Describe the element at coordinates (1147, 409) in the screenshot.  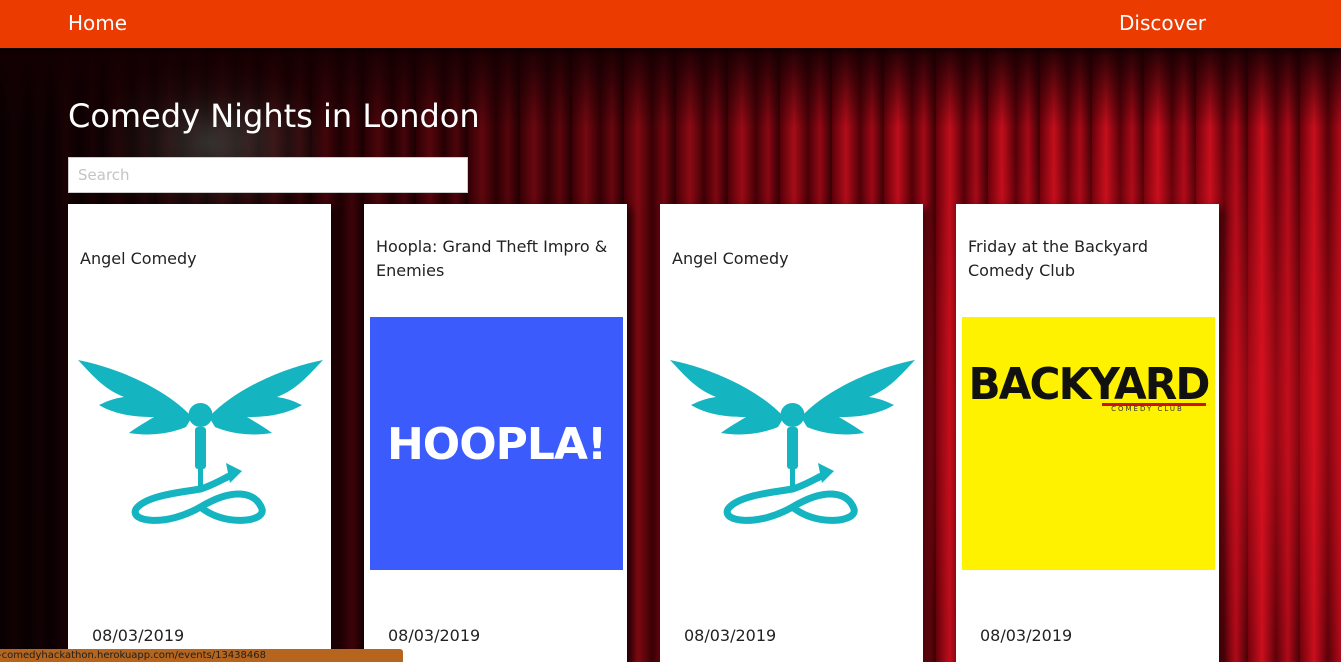
I see `backyard-logo-subtext: COMEDY CLUB` at that location.